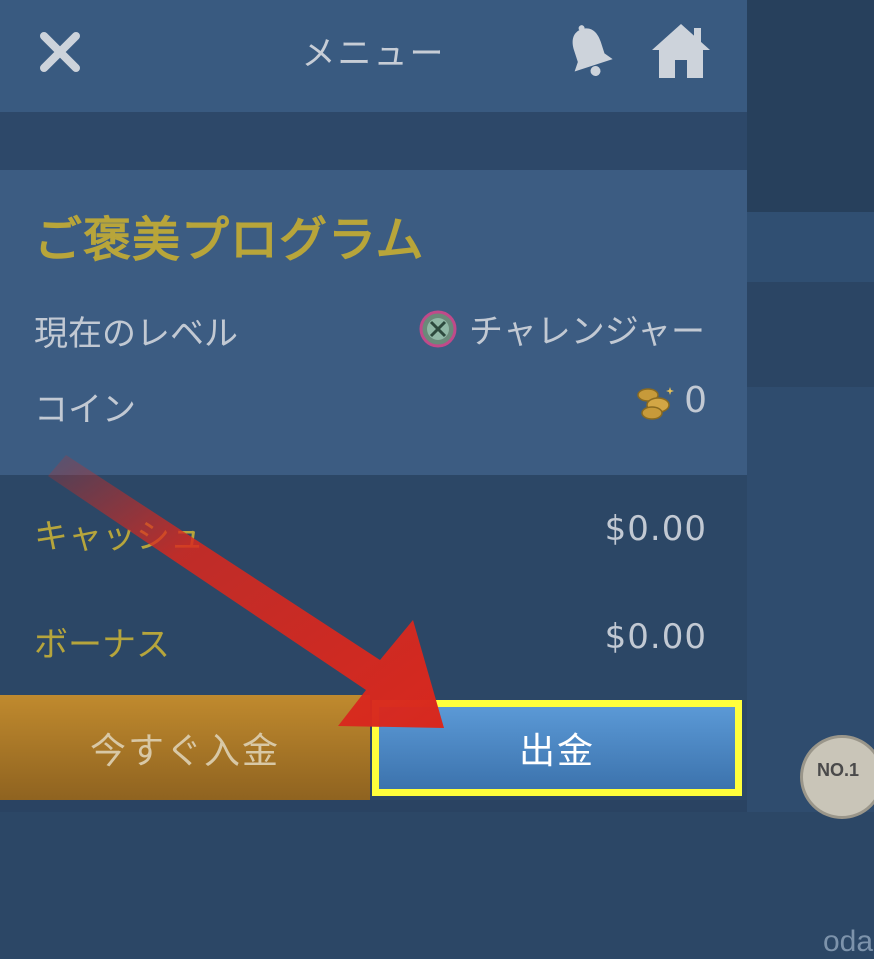 This screenshot has height=959, width=874. What do you see at coordinates (587, 332) in the screenshot?
I see `current-level-text: チャレンジャー` at bounding box center [587, 332].